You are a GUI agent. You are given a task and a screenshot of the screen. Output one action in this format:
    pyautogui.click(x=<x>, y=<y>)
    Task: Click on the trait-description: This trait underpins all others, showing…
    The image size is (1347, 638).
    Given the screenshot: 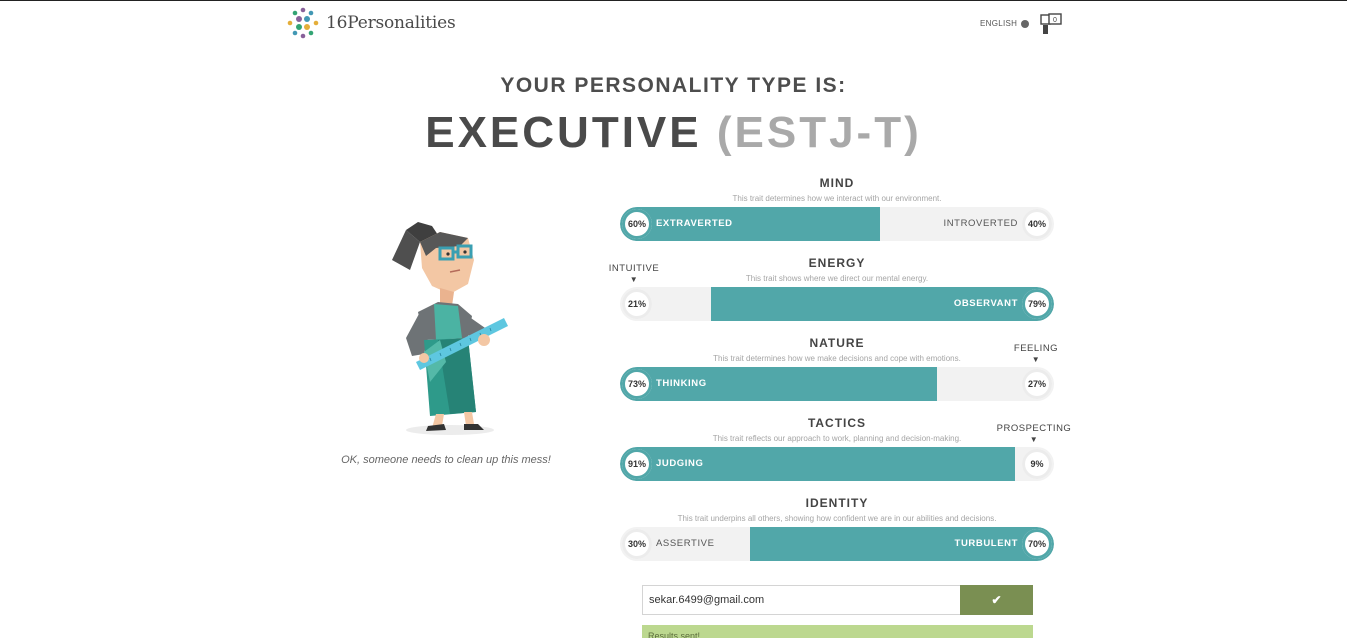 What is the action you would take?
    pyautogui.click(x=837, y=518)
    